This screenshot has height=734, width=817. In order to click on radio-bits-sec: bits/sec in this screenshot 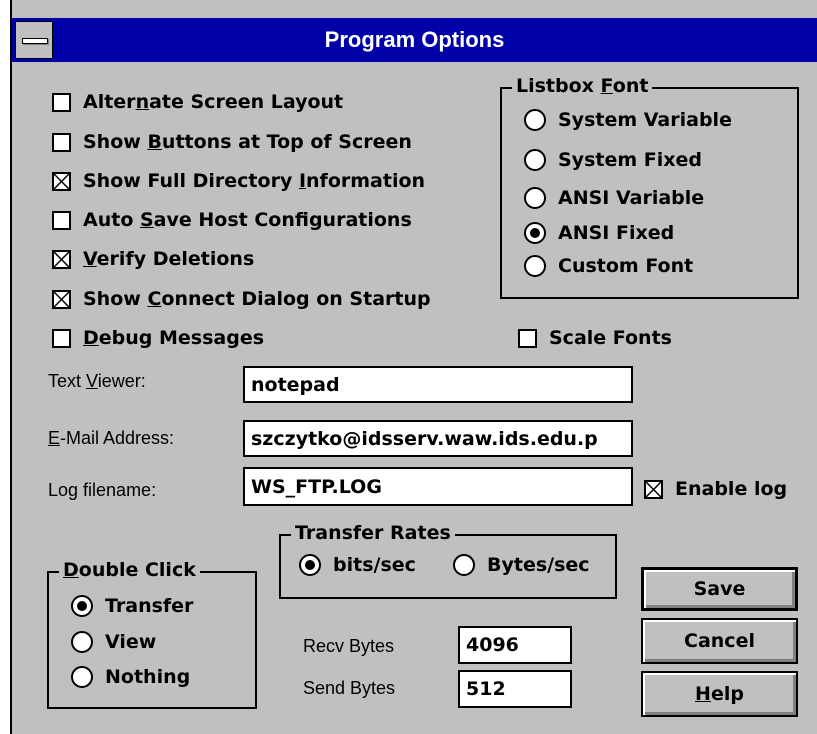, I will do `click(357, 565)`.